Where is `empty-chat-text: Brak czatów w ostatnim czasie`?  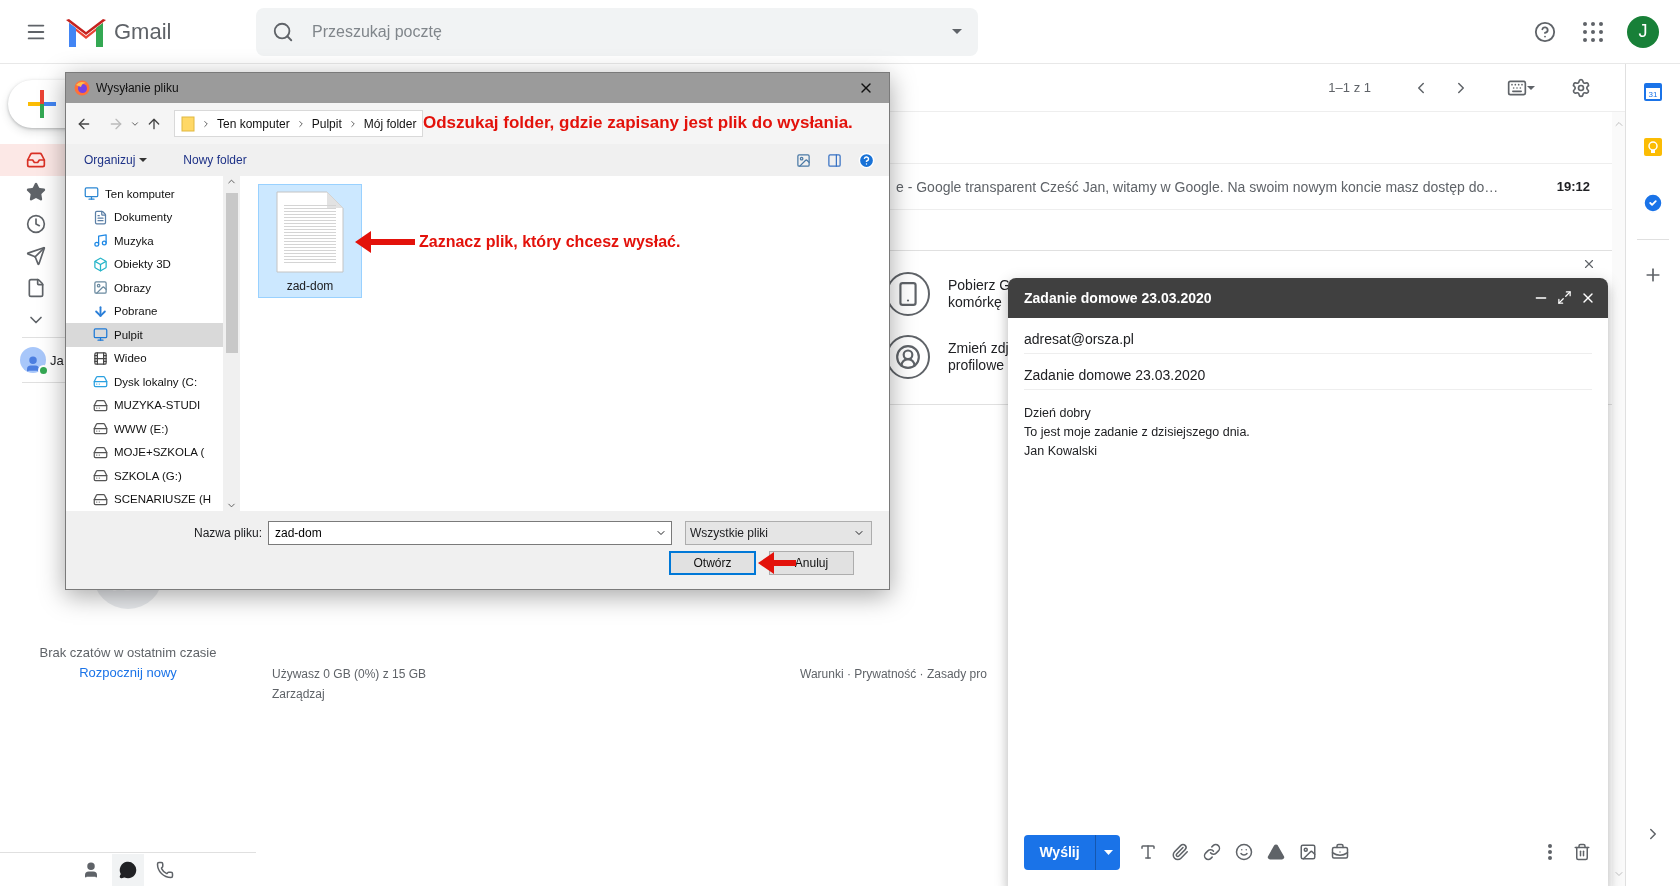 empty-chat-text: Brak czatów w ostatnim czasie is located at coordinates (128, 653).